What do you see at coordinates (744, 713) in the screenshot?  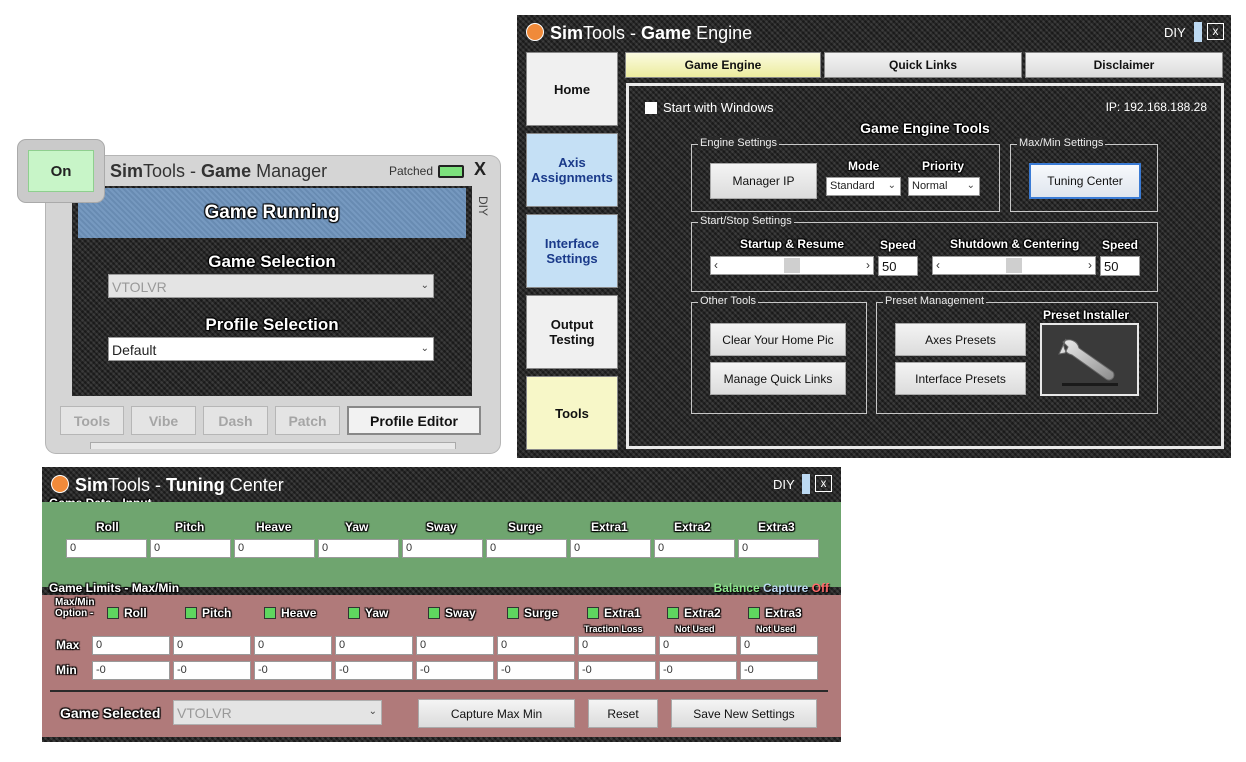 I see `save-new-settings-button: Save New Settings` at bounding box center [744, 713].